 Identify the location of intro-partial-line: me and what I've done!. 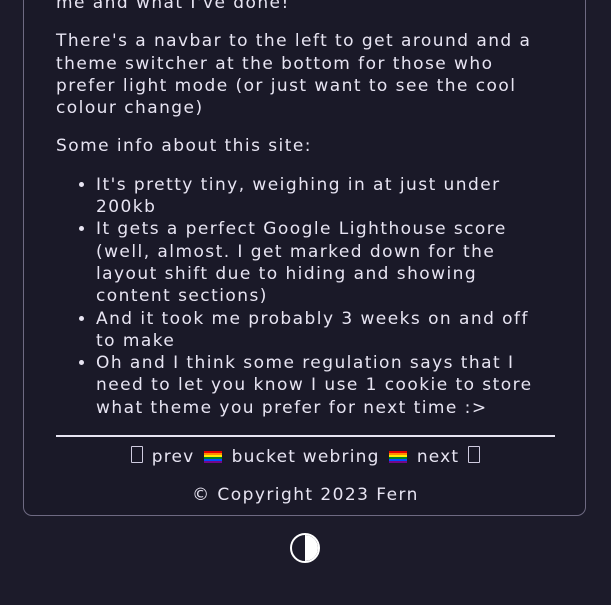
(173, 6).